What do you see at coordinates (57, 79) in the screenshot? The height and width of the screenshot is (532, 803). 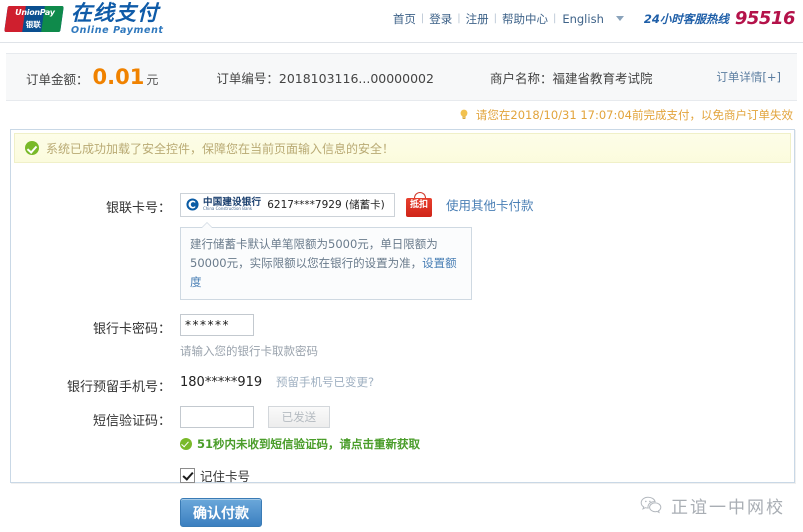 I see `order-amount-label: 订单金额：` at bounding box center [57, 79].